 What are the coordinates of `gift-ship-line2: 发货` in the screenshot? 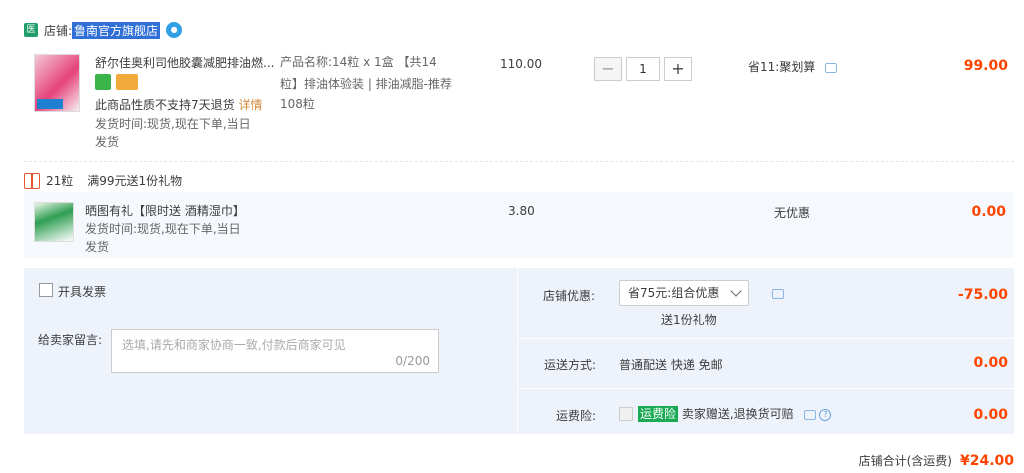 It's located at (97, 247).